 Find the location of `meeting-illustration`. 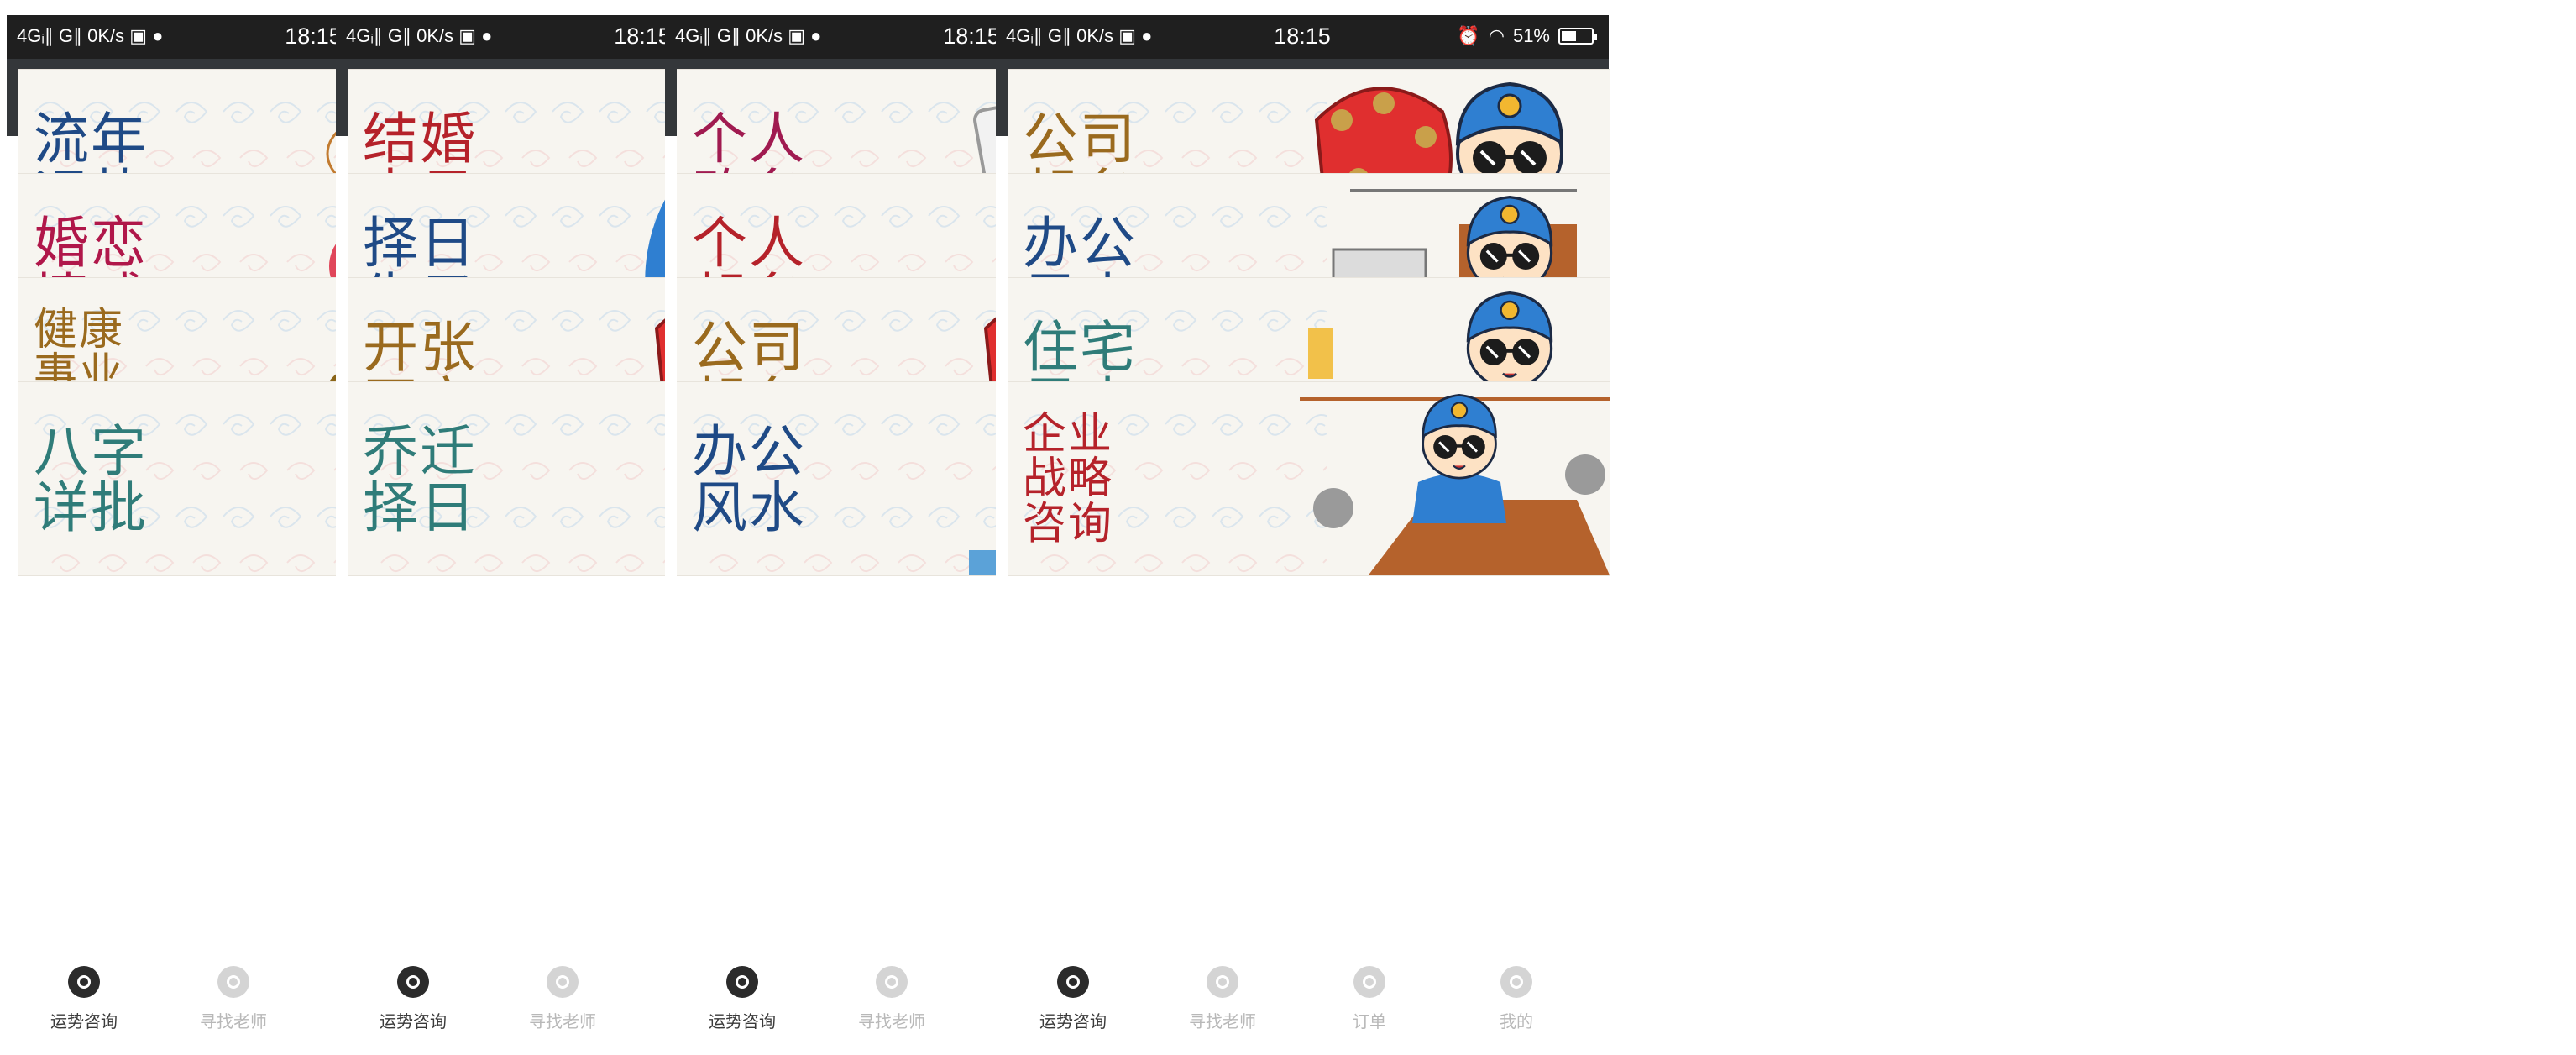

meeting-illustration is located at coordinates (1455, 484).